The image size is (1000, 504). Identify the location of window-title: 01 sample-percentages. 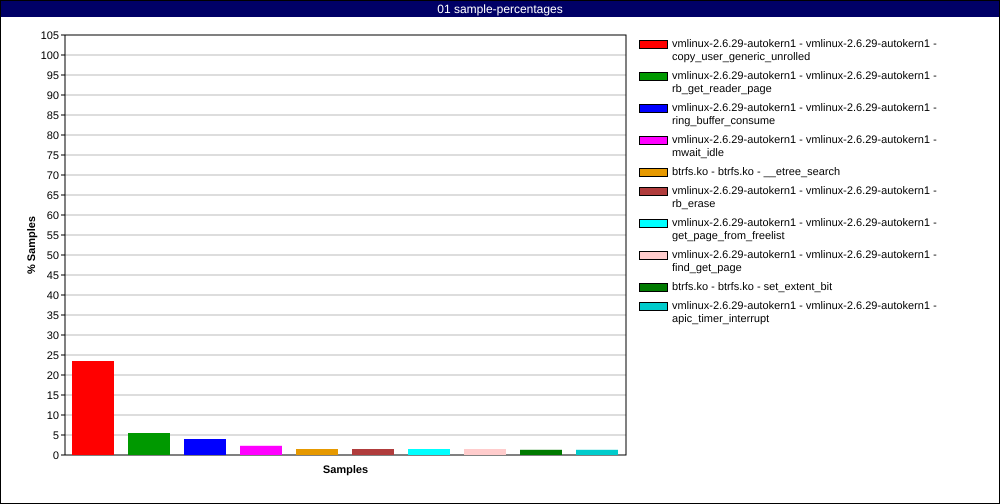
(500, 9).